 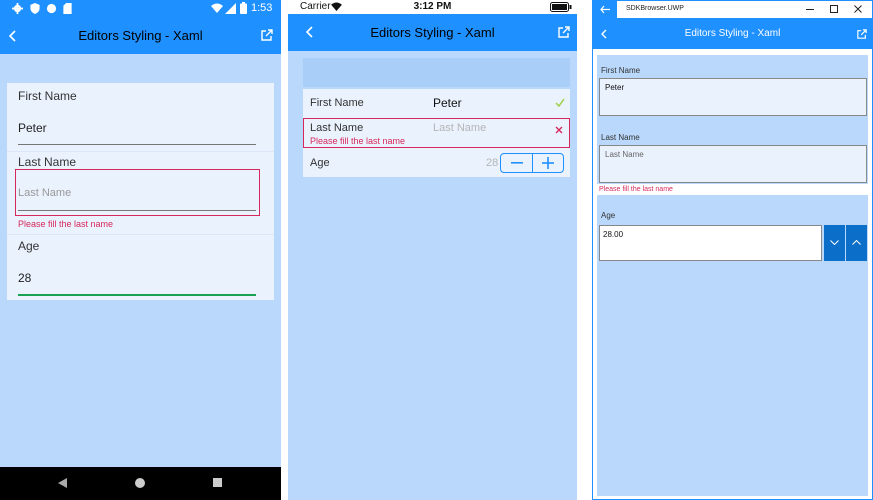 I want to click on window-title: SDKBrowser.UWP, so click(x=655, y=8).